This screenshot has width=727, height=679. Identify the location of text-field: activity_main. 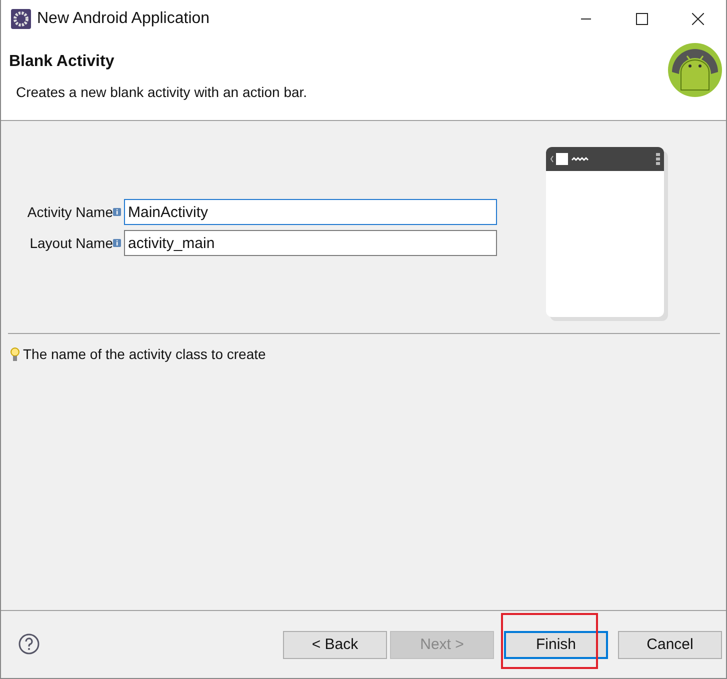
(310, 243).